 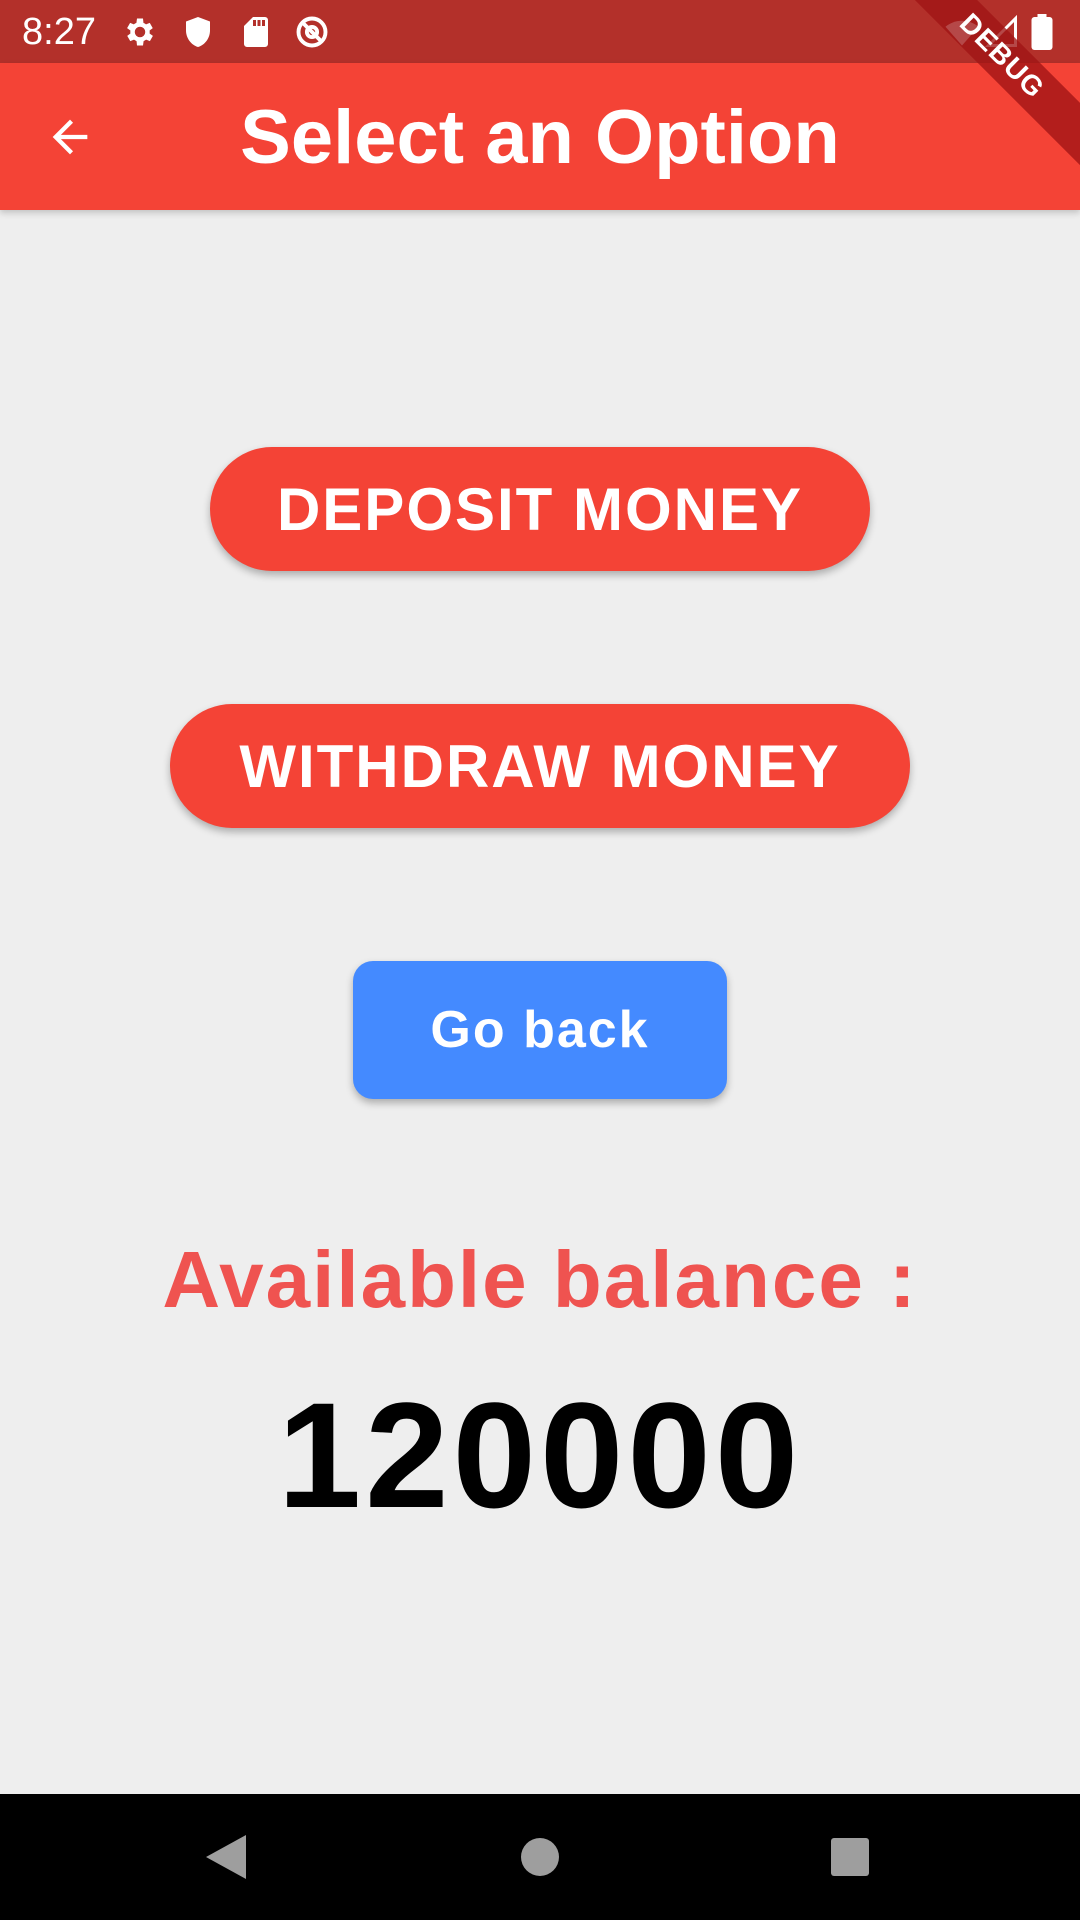 I want to click on nav-back-icon, so click(x=226, y=1857).